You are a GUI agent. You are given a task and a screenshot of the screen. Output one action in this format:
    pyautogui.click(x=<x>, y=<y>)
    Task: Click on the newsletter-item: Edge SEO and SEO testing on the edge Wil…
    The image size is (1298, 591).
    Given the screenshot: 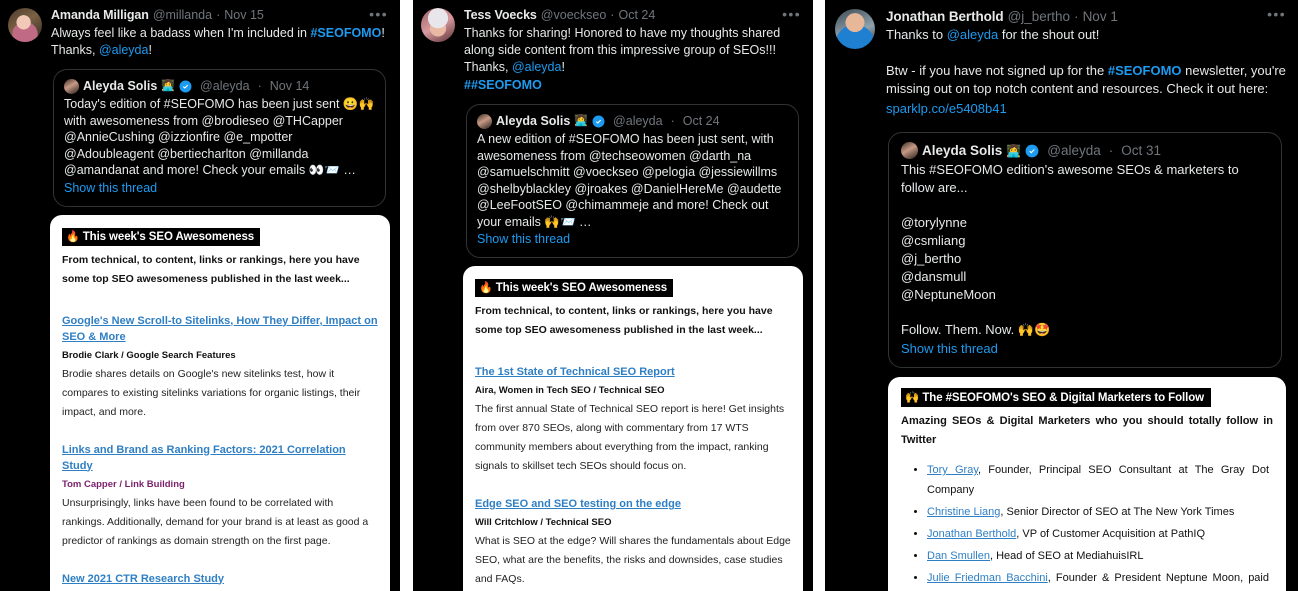 What is the action you would take?
    pyautogui.click(x=633, y=542)
    